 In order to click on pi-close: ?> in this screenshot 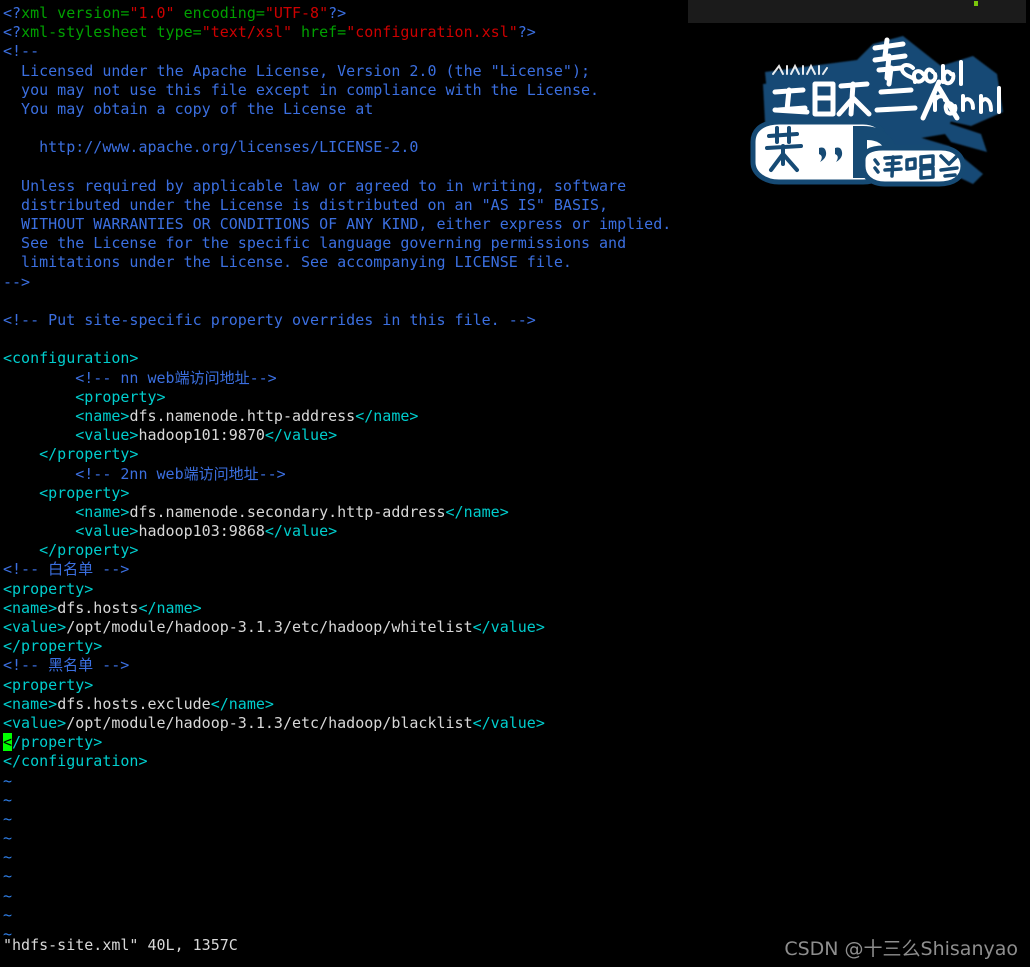, I will do `click(337, 13)`.